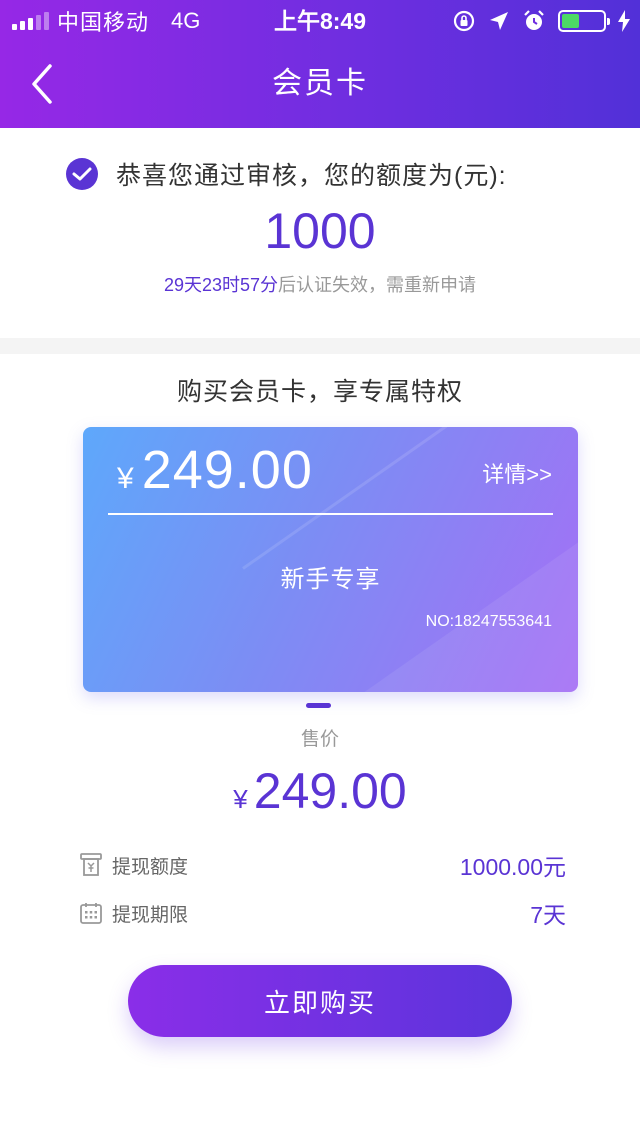 The height and width of the screenshot is (1136, 640). I want to click on withdraw-period-label-group: 提现期限, so click(134, 913).